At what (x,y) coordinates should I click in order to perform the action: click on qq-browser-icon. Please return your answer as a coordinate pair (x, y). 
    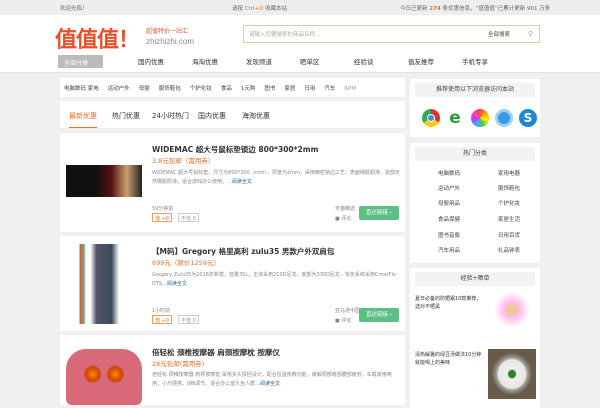
    Looking at the image, I should click on (504, 118).